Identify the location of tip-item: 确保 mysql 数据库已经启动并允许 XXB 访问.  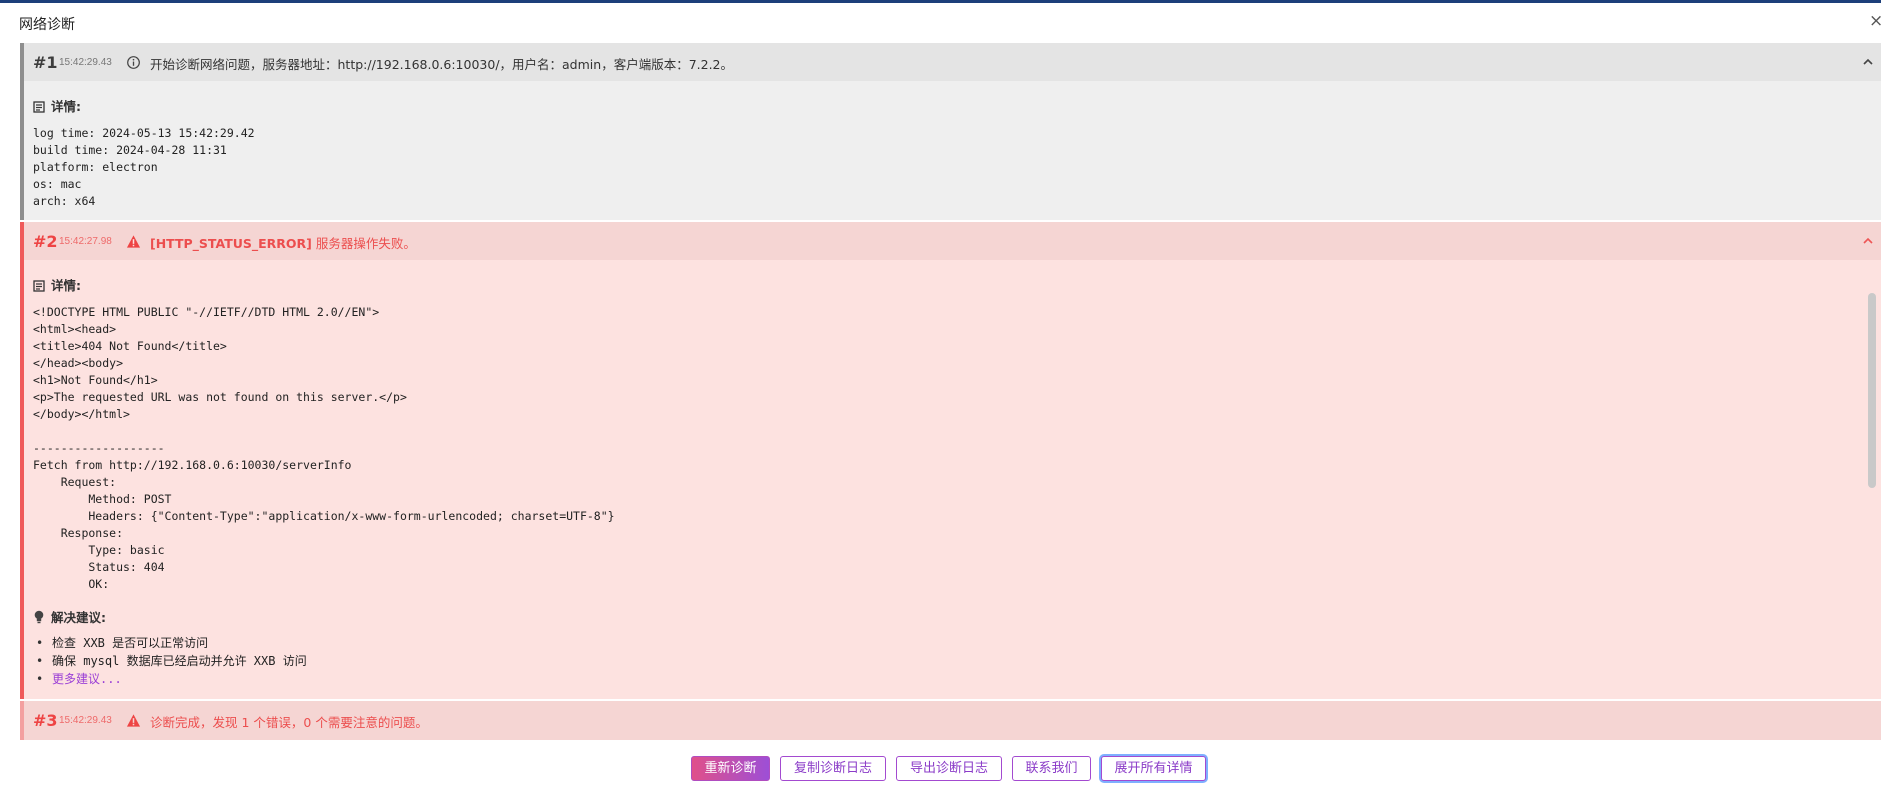
(170, 661).